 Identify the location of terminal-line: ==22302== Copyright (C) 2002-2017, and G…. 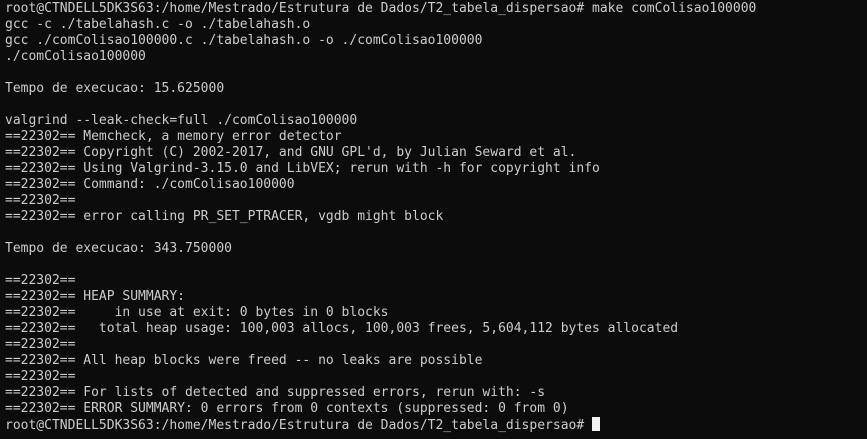
(291, 152).